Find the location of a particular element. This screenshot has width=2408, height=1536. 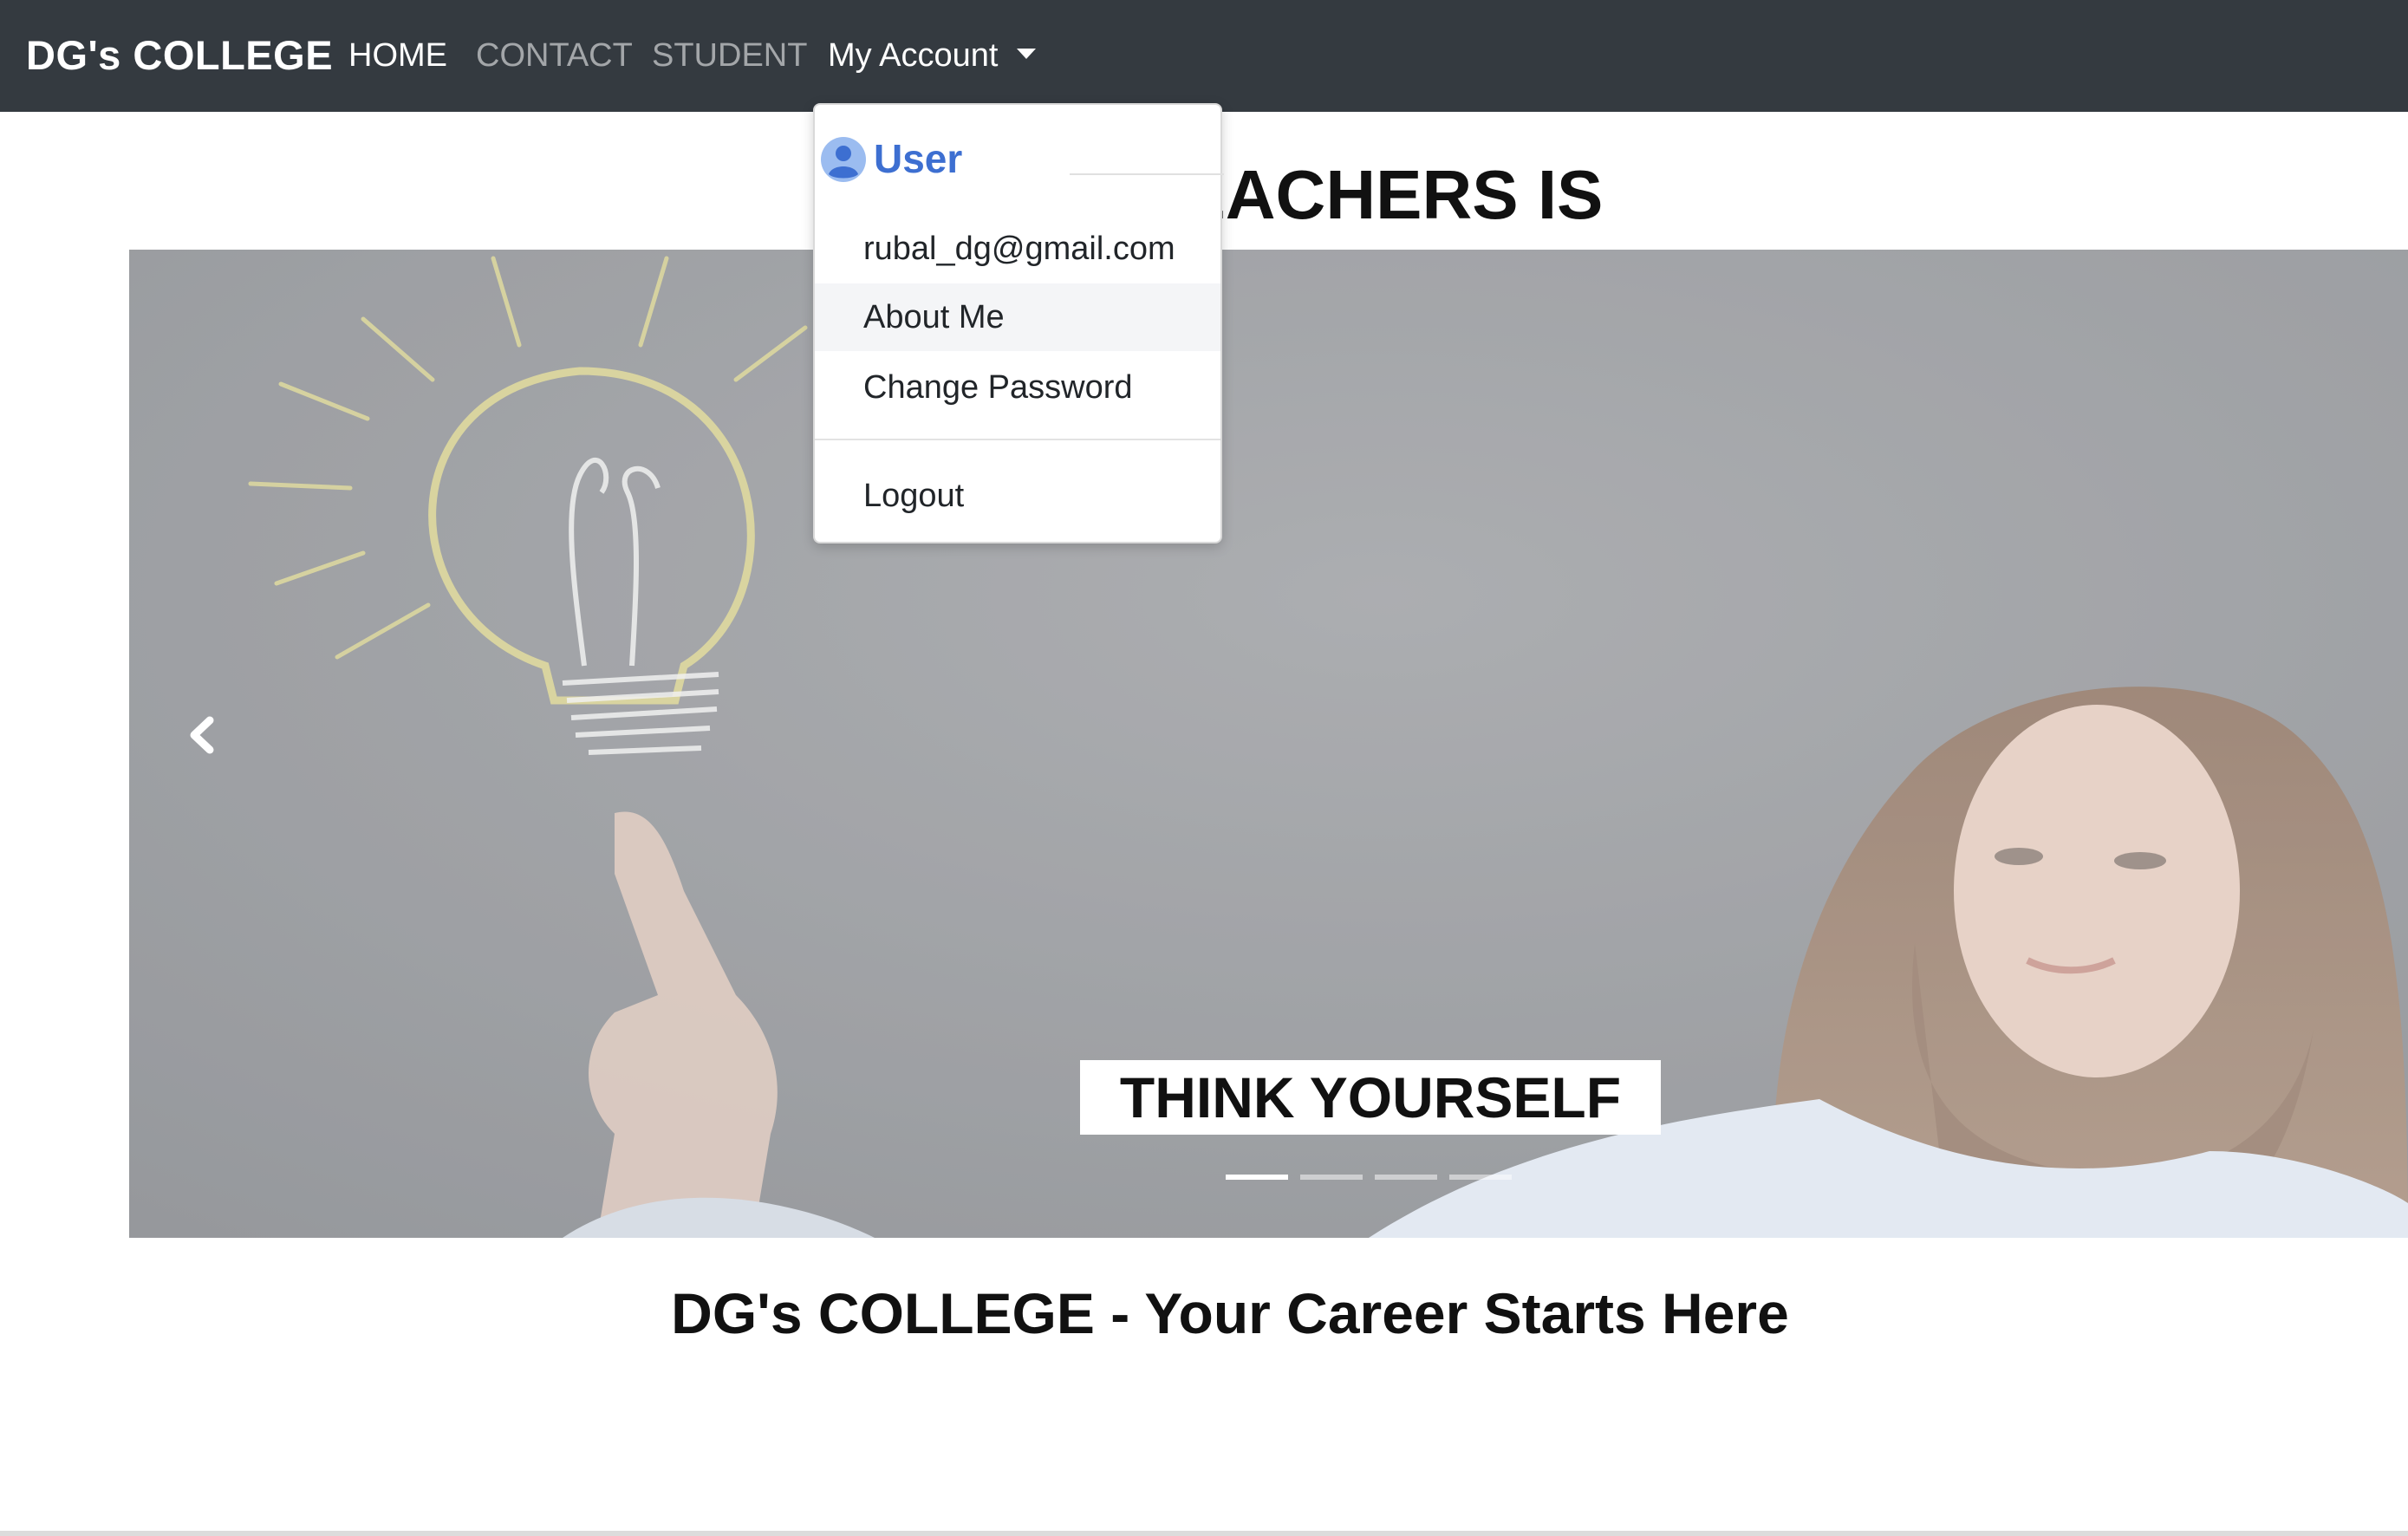

dropdown-header-label: User is located at coordinates (918, 158).